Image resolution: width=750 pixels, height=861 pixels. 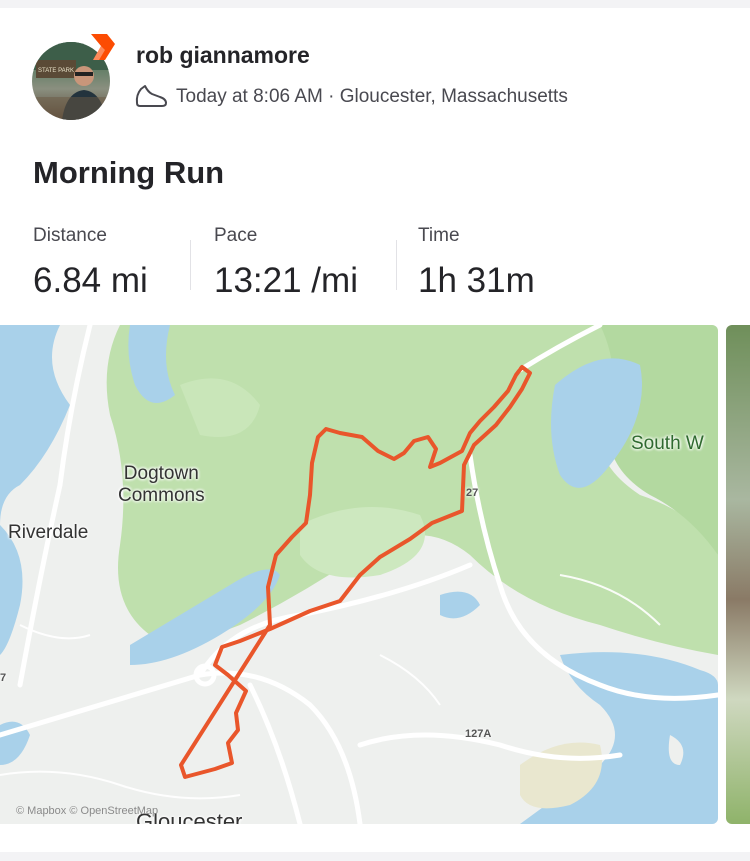 I want to click on avatar-sign-text: STATE PARK, so click(x=56, y=71).